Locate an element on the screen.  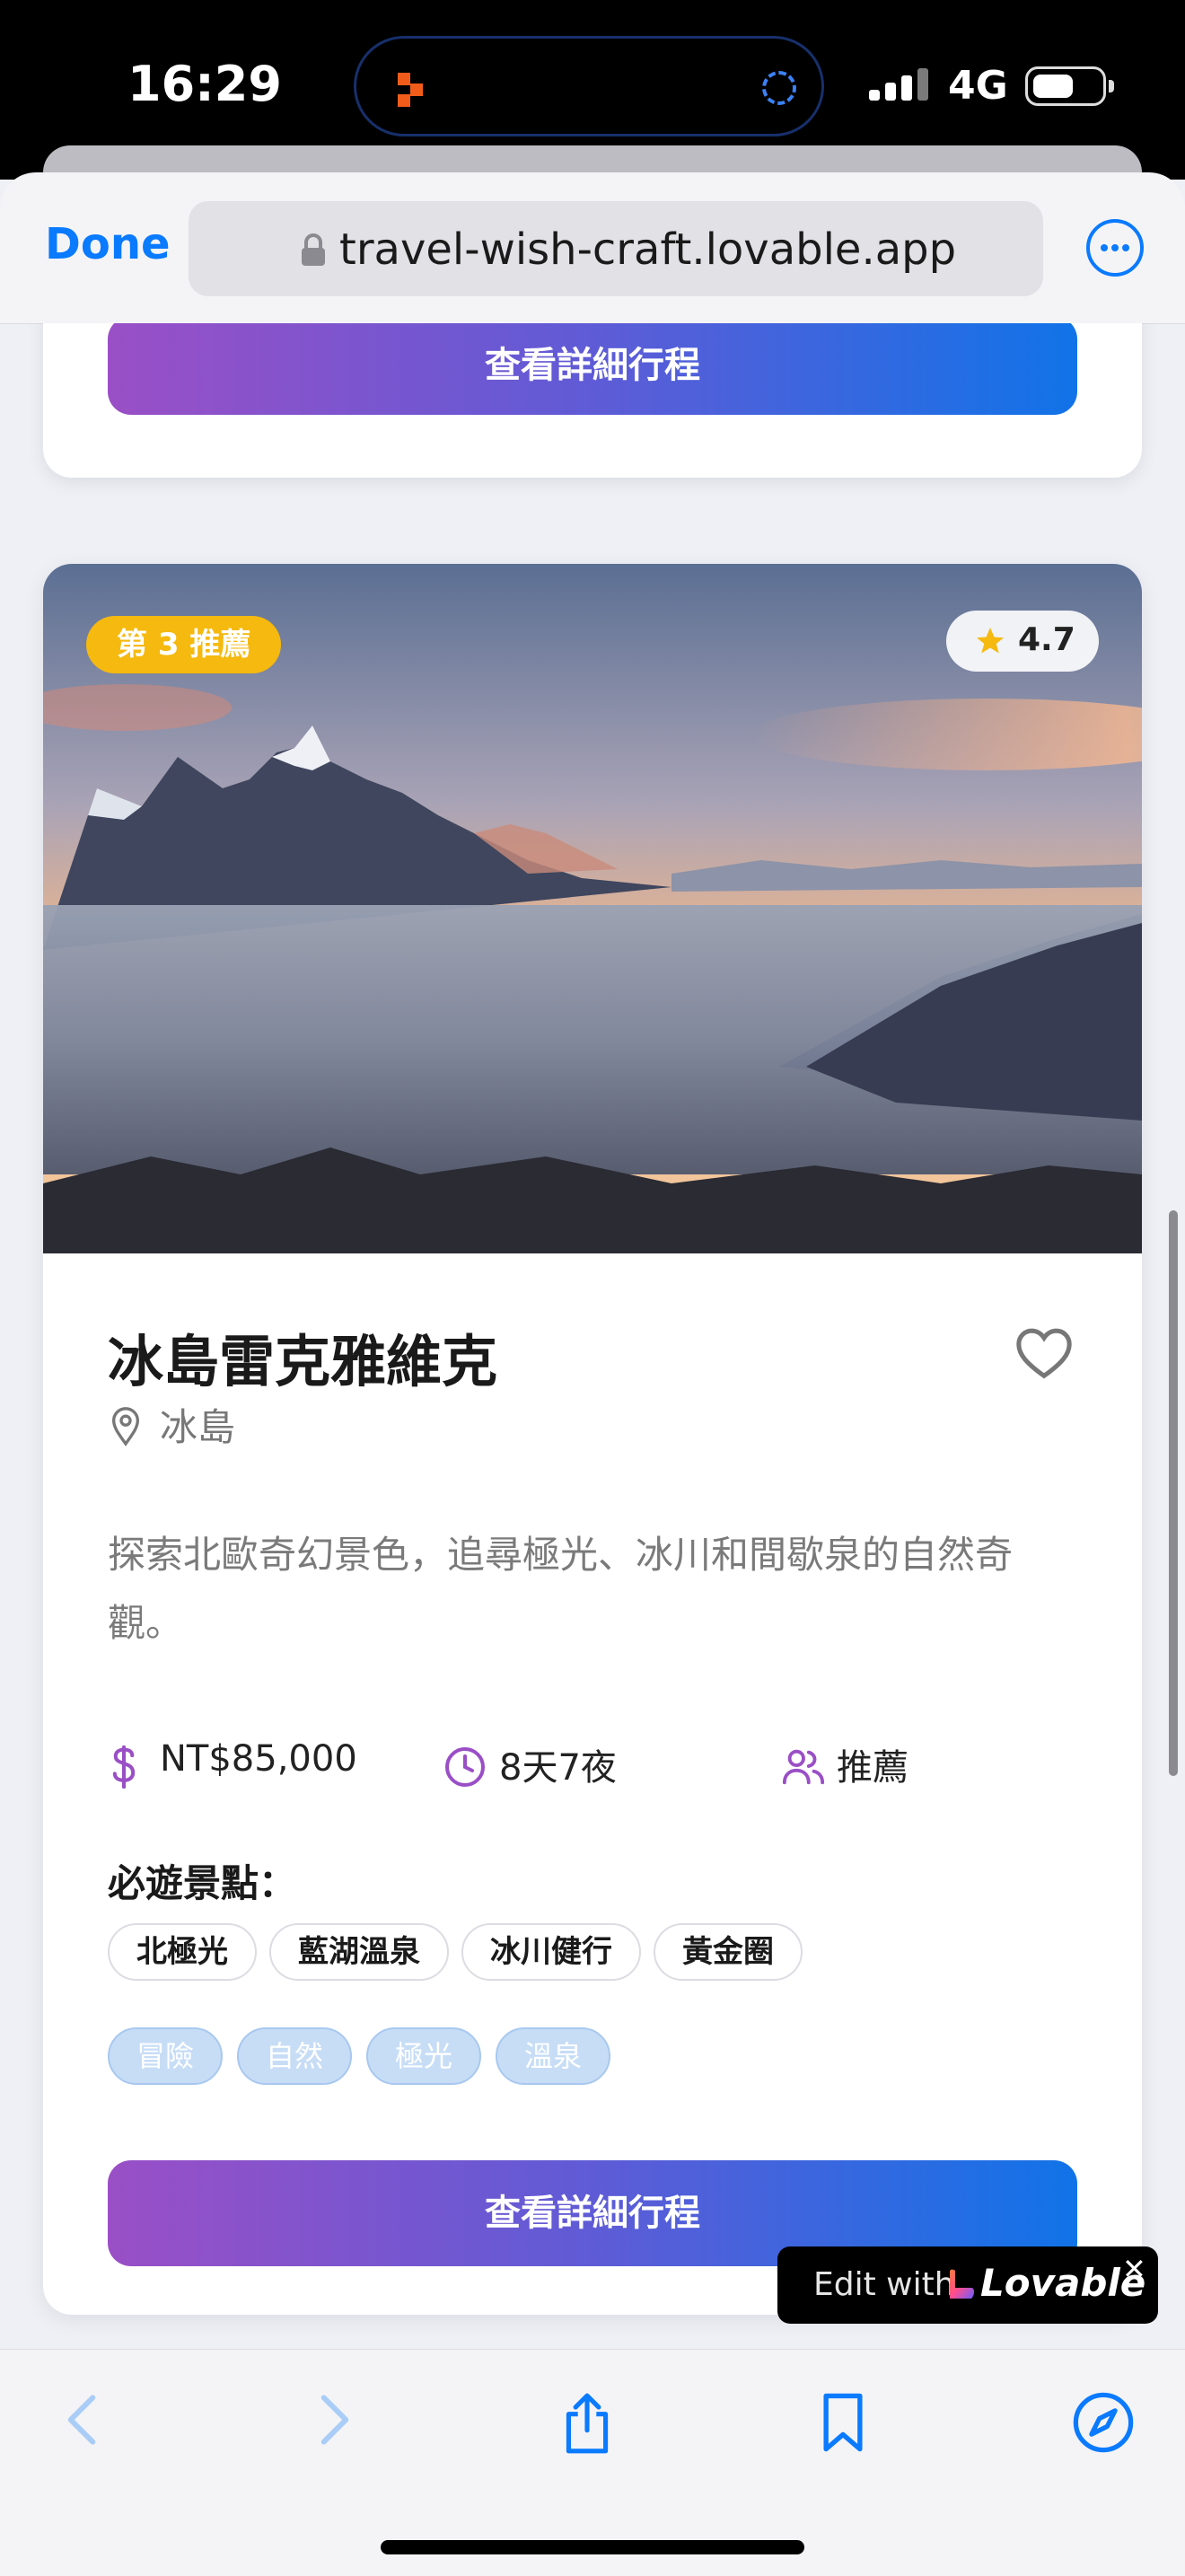
dollar-icon is located at coordinates (124, 1767).